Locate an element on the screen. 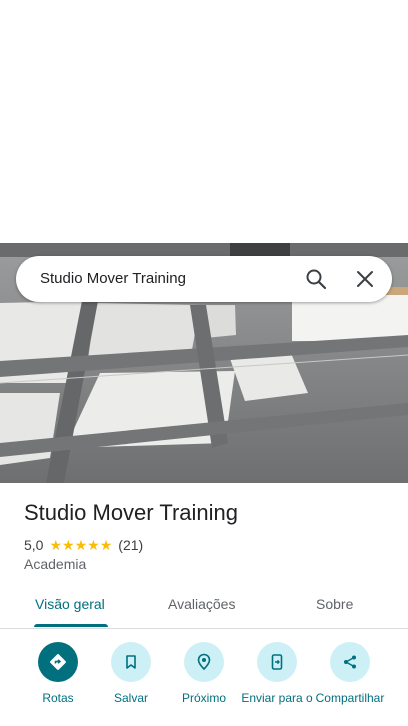 This screenshot has height=726, width=408. save-button: Salvar is located at coordinates (131, 673).